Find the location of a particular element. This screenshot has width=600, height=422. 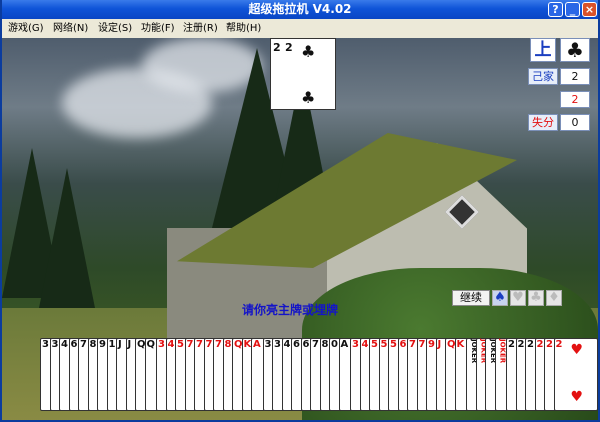

minimize-button: _ is located at coordinates (572, 9).